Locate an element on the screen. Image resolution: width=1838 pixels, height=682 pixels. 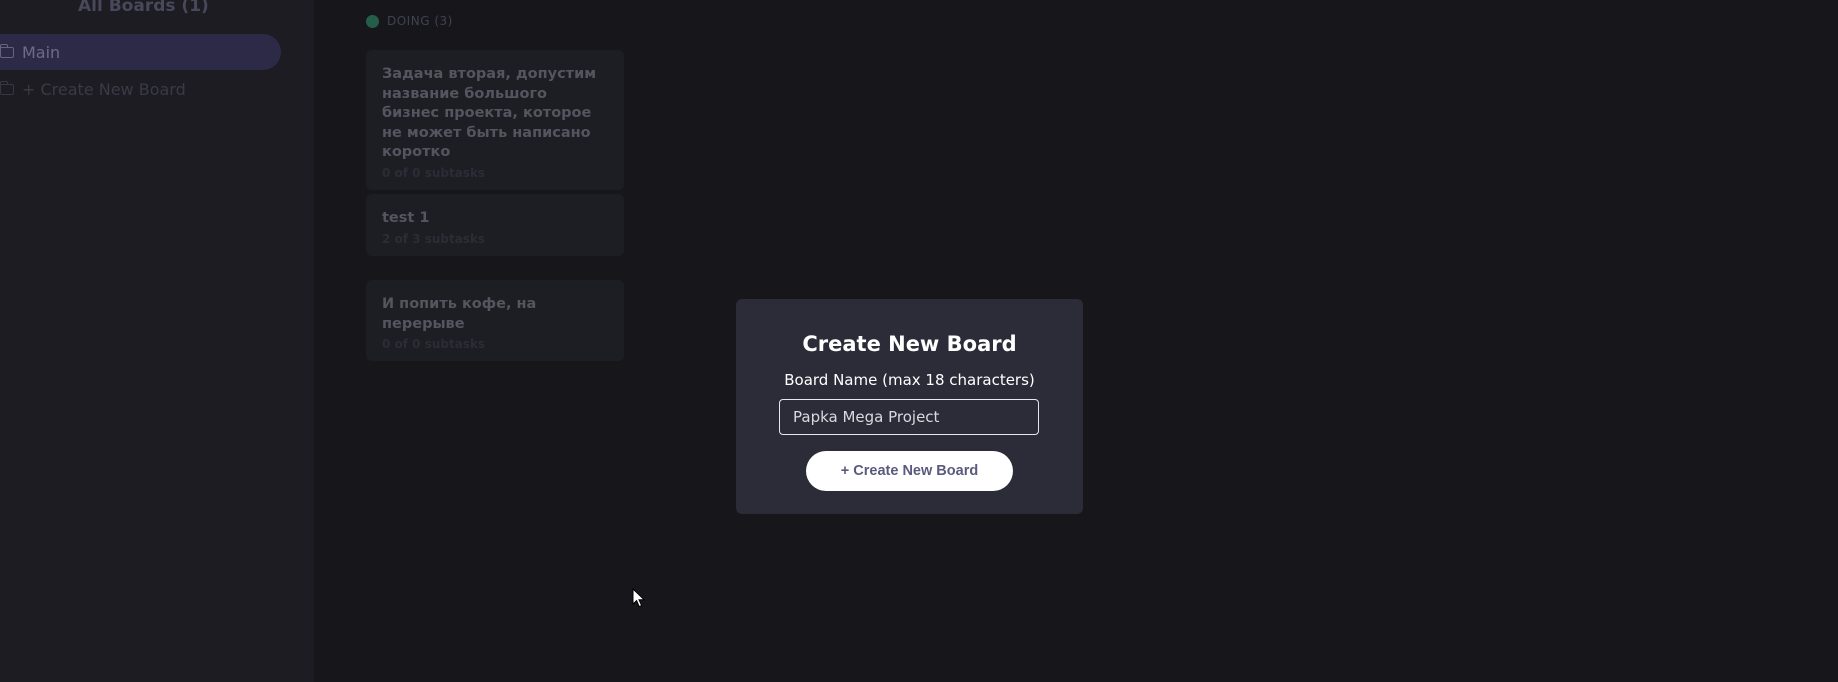
board-name-label: Board Name (max 18 characters) is located at coordinates (909, 380).